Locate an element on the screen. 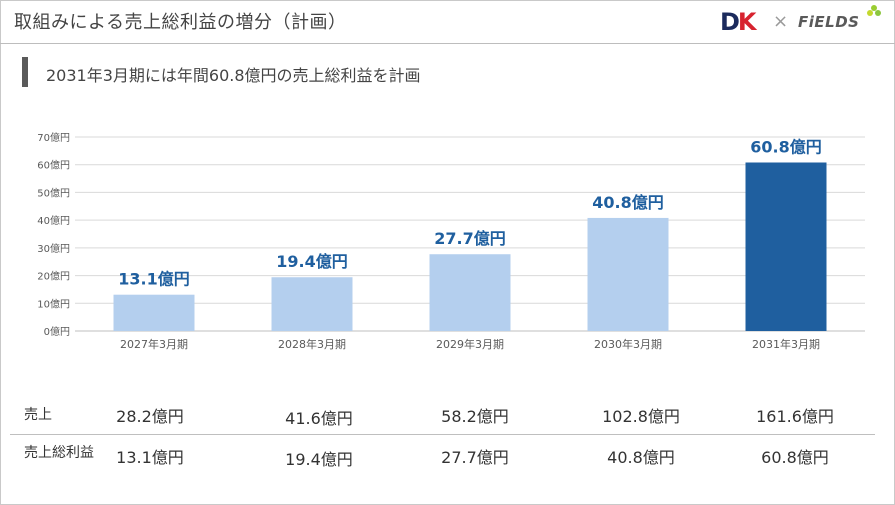 This screenshot has height=505, width=895. y-tick-label: 10億円 is located at coordinates (53, 303).